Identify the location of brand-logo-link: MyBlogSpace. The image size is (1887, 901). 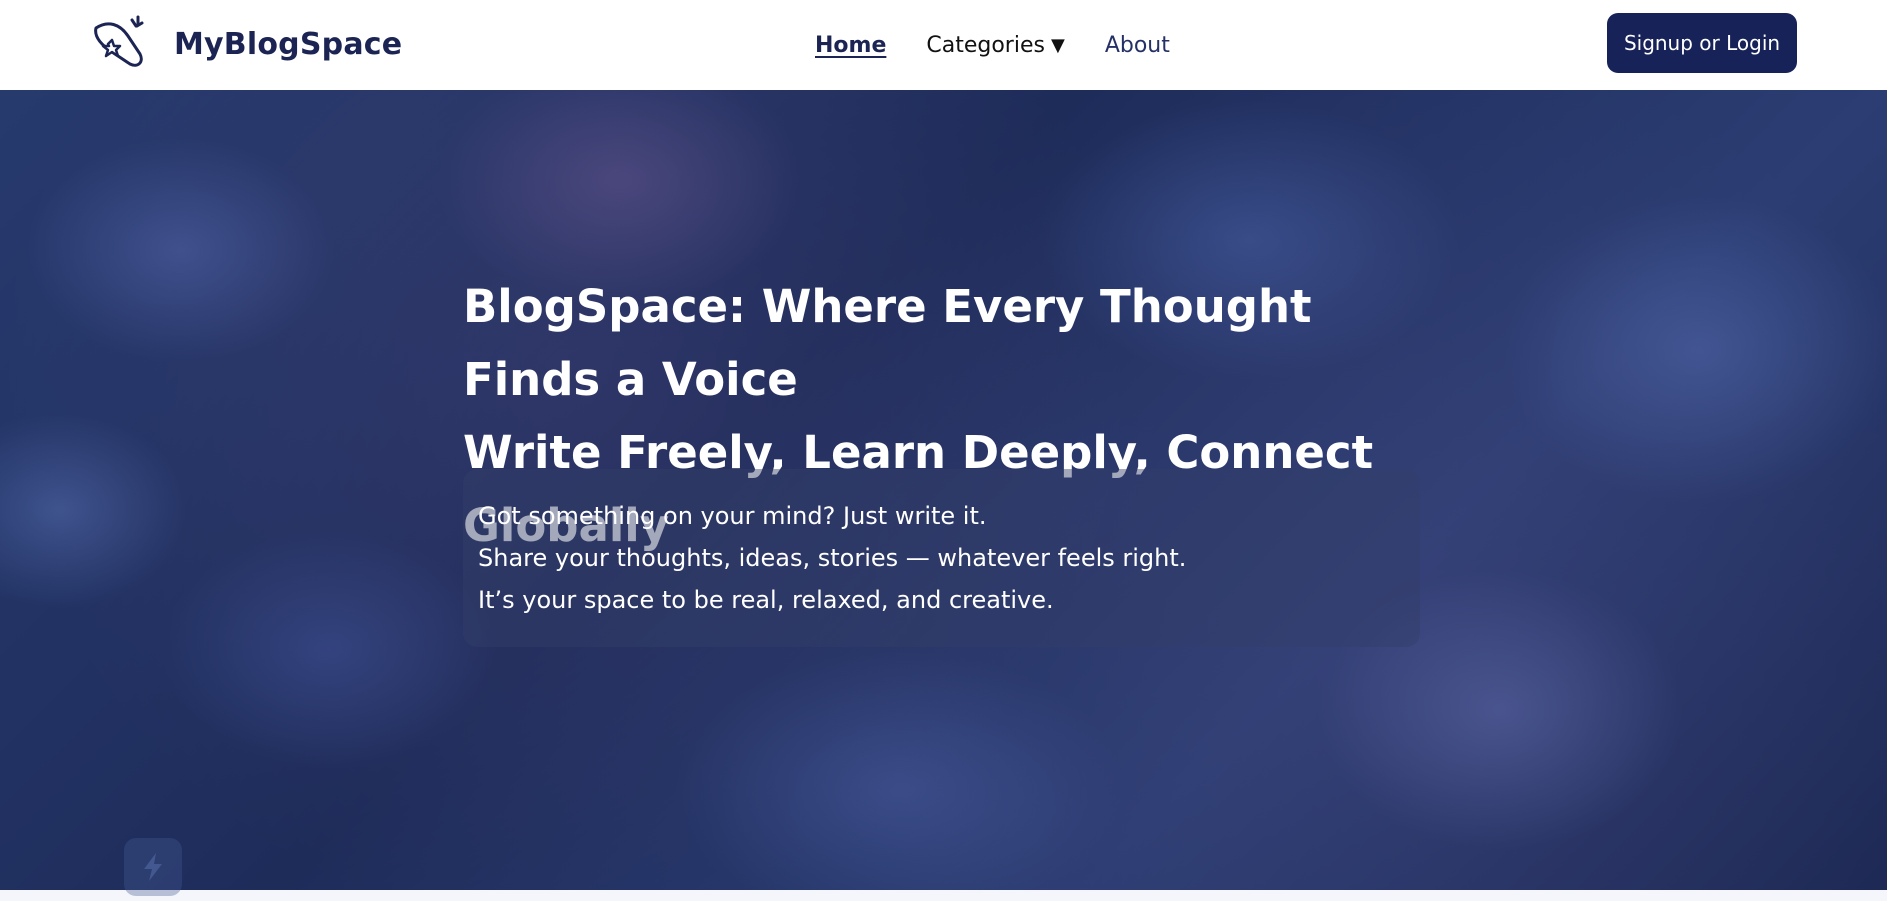
(245, 44).